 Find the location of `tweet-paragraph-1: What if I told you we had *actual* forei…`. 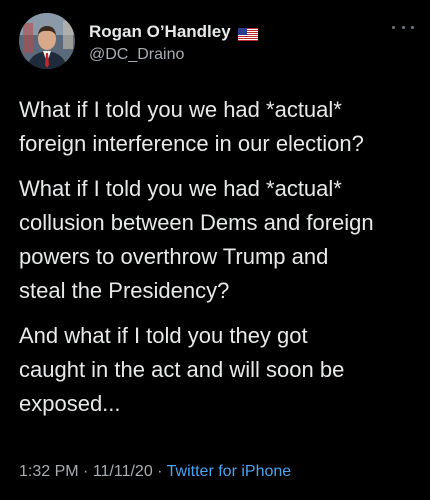

tweet-paragraph-1: What if I told you we had *actual* forei… is located at coordinates (219, 127).